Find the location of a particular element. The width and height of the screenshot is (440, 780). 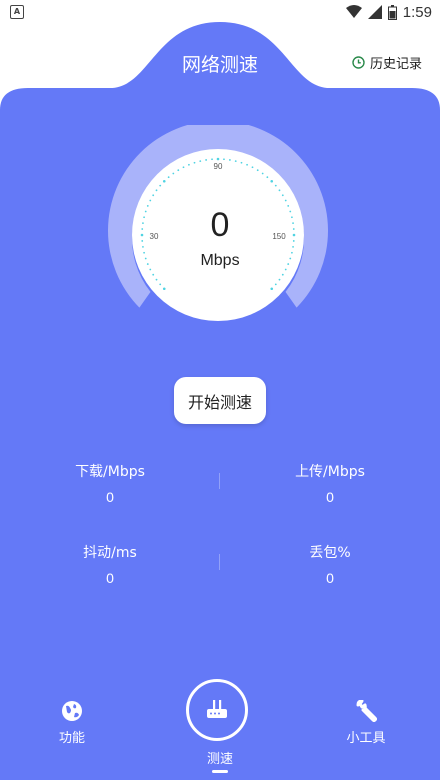

jitter-stat: 抖动/ms 0 is located at coordinates (110, 564).